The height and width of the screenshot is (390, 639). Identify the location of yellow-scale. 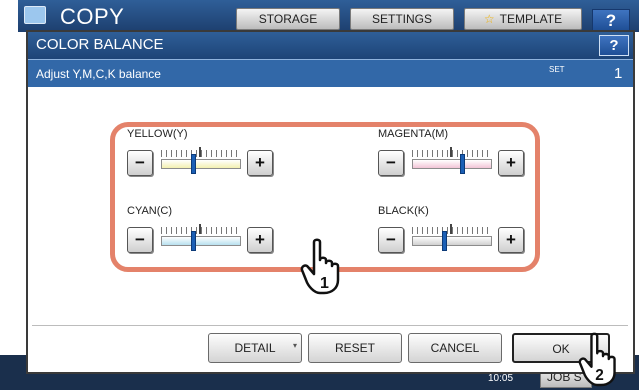
(201, 152).